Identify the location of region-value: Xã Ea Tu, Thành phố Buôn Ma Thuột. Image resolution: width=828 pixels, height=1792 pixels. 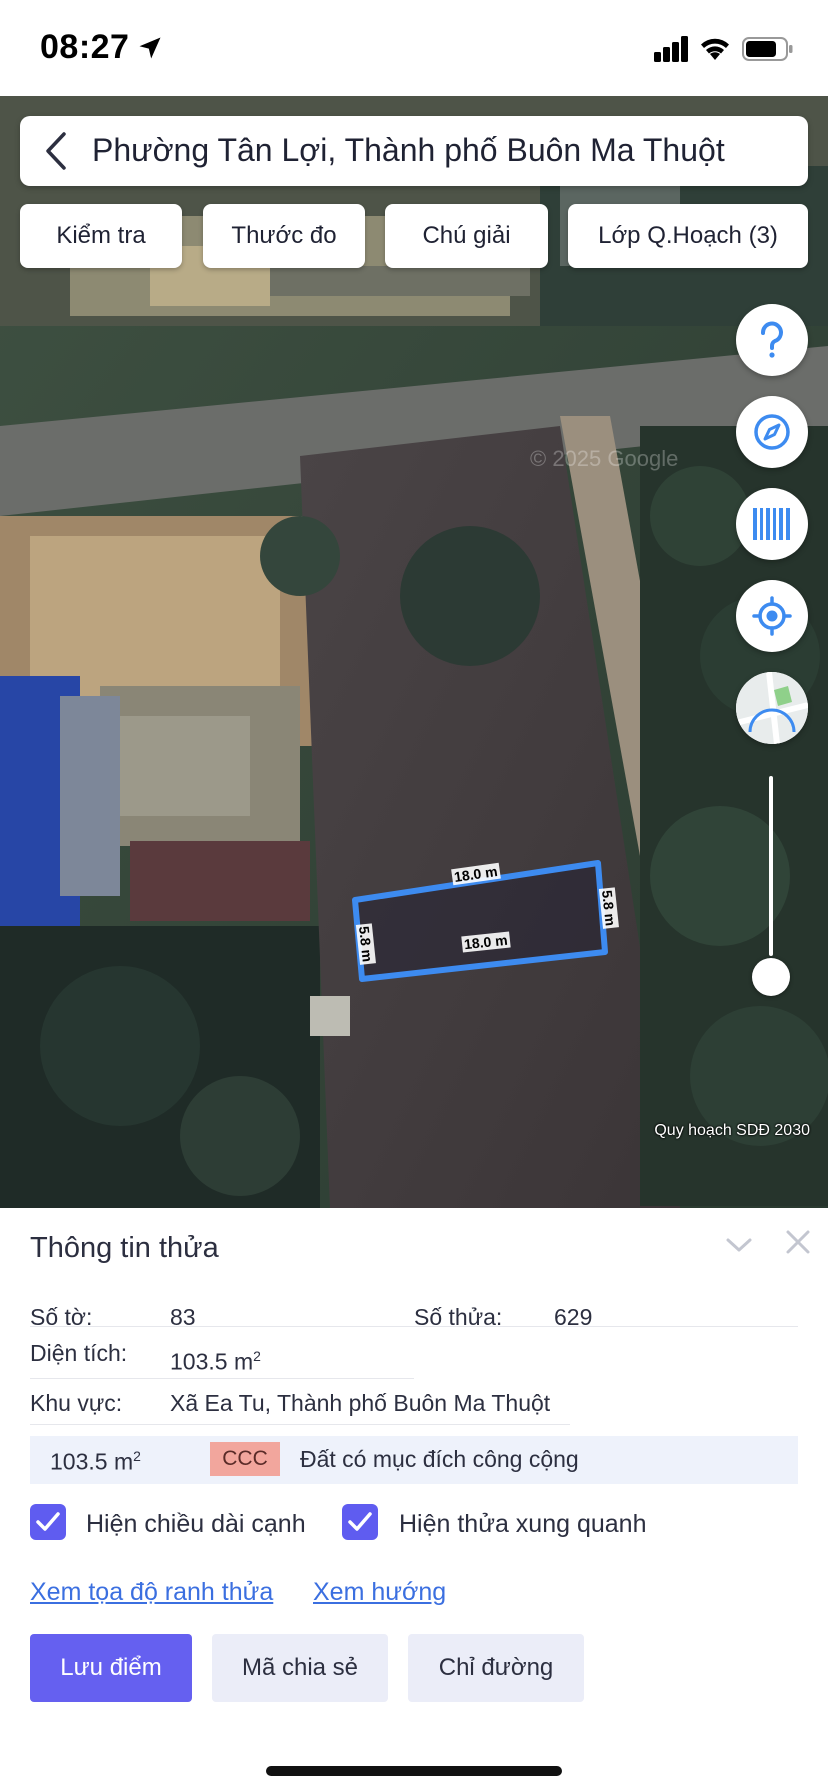
(360, 1403).